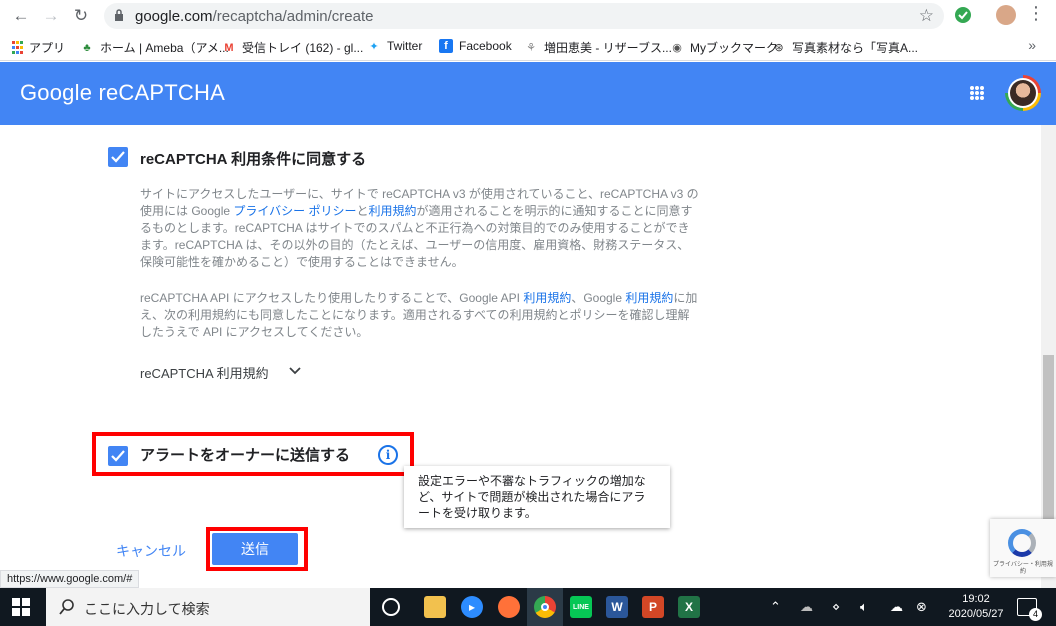  I want to click on chevron-down-icon, so click(295, 371).